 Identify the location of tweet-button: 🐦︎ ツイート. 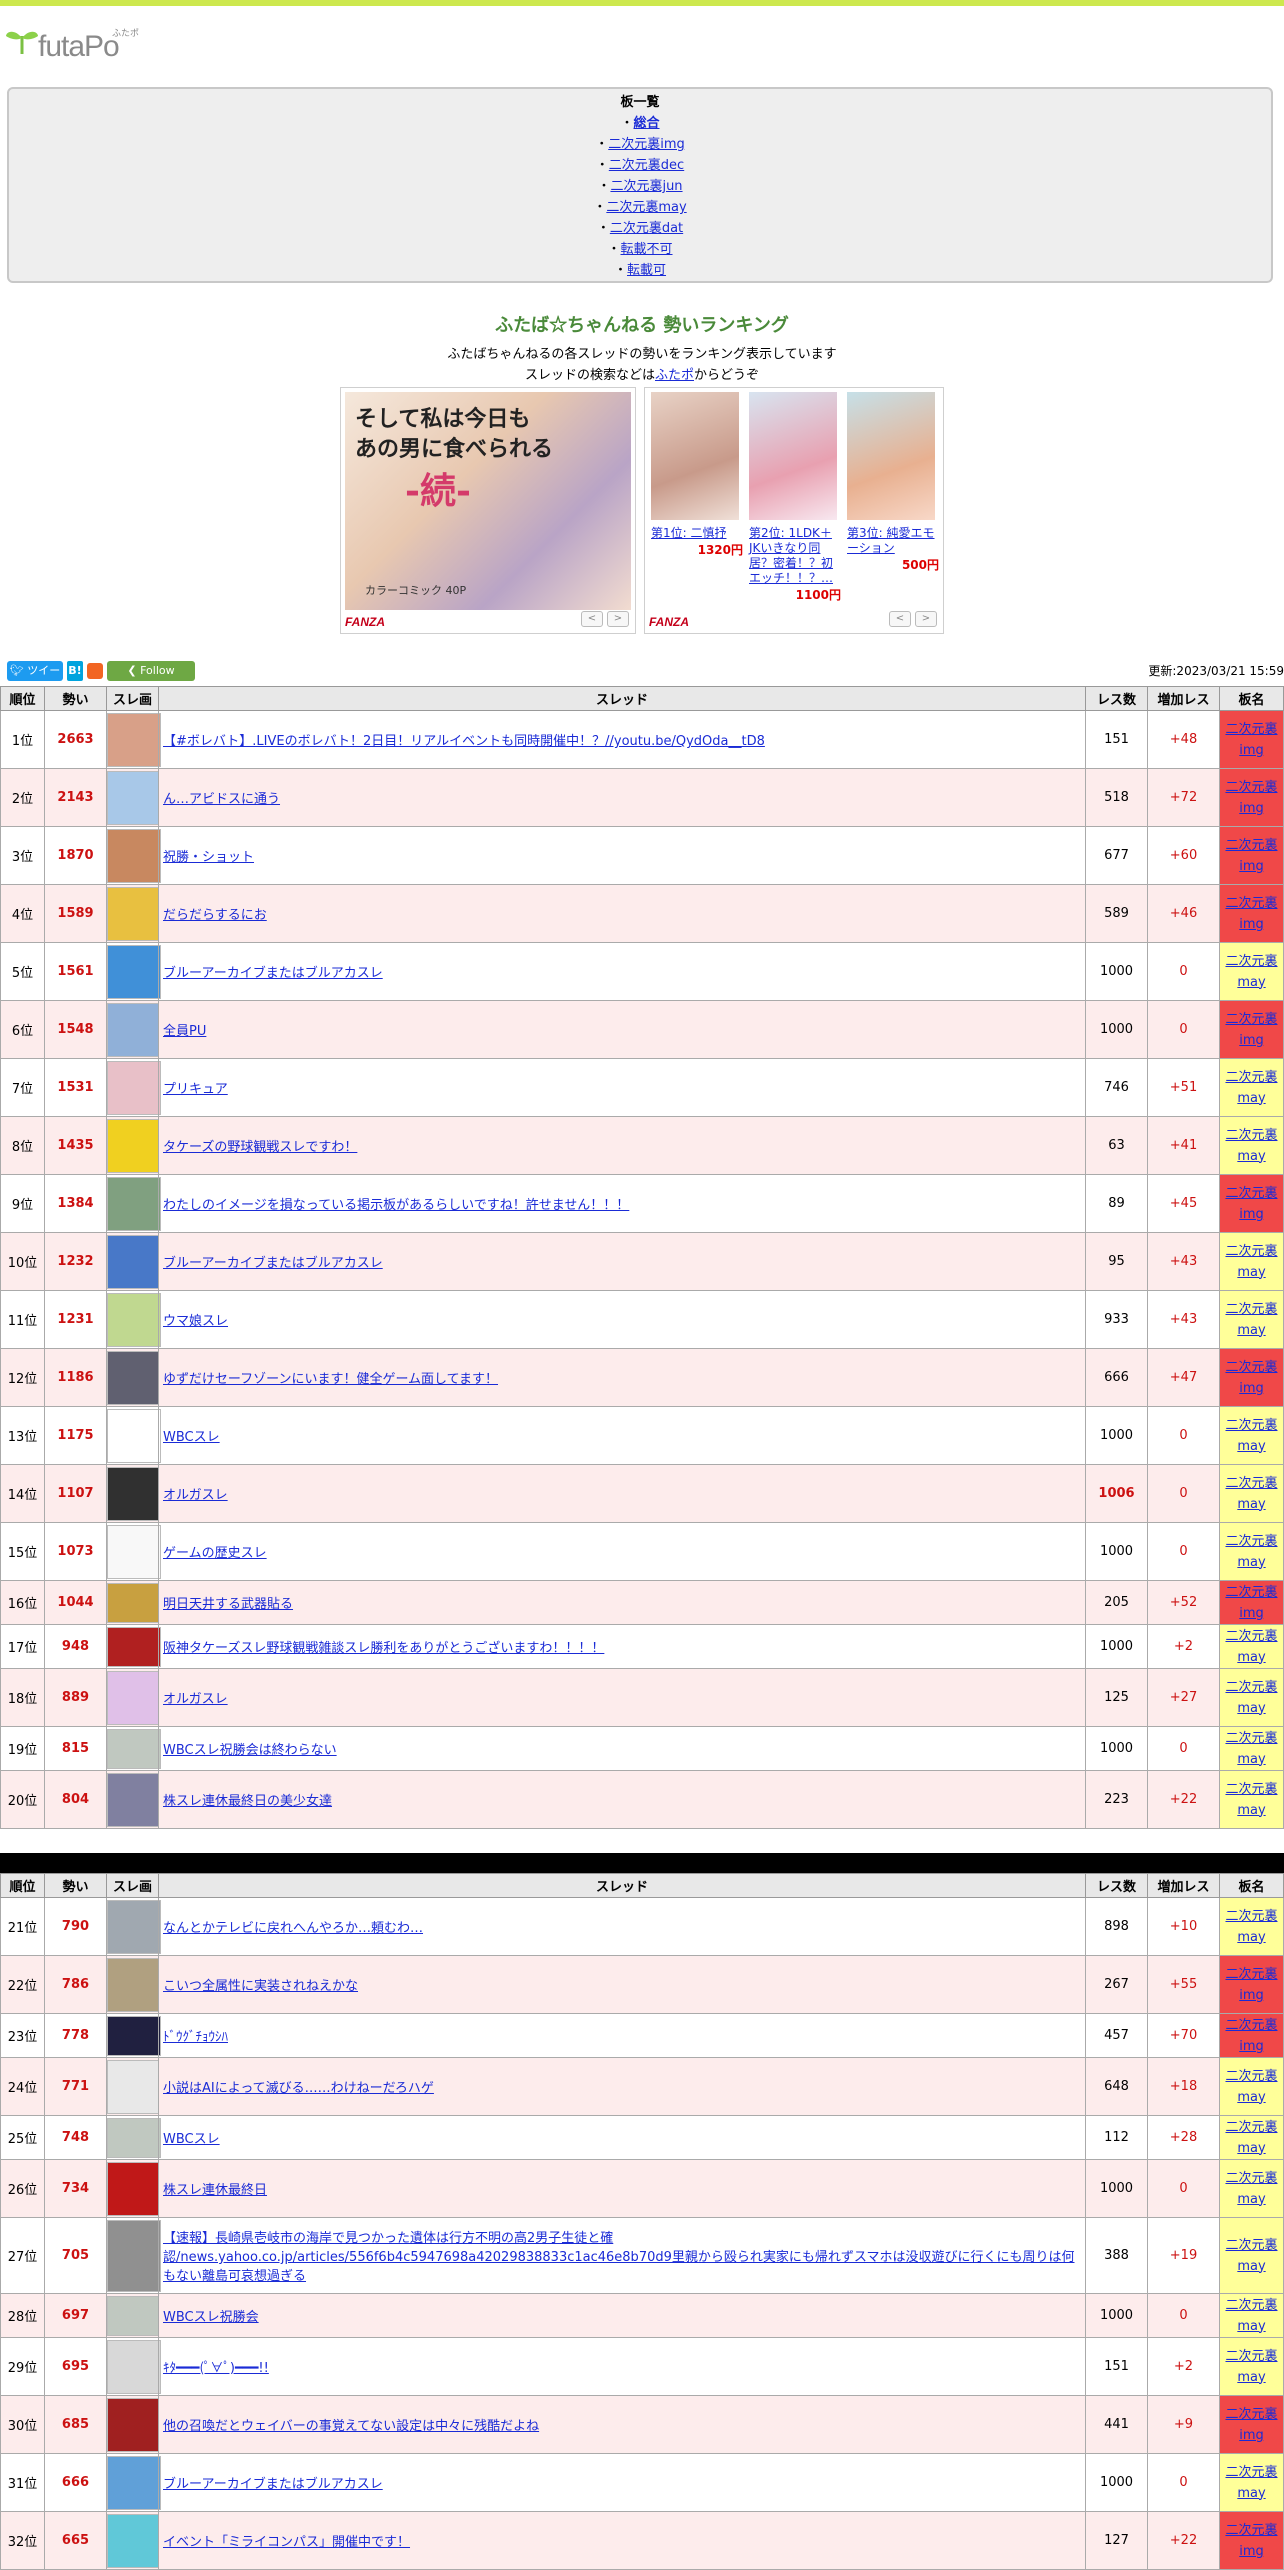
(35, 679).